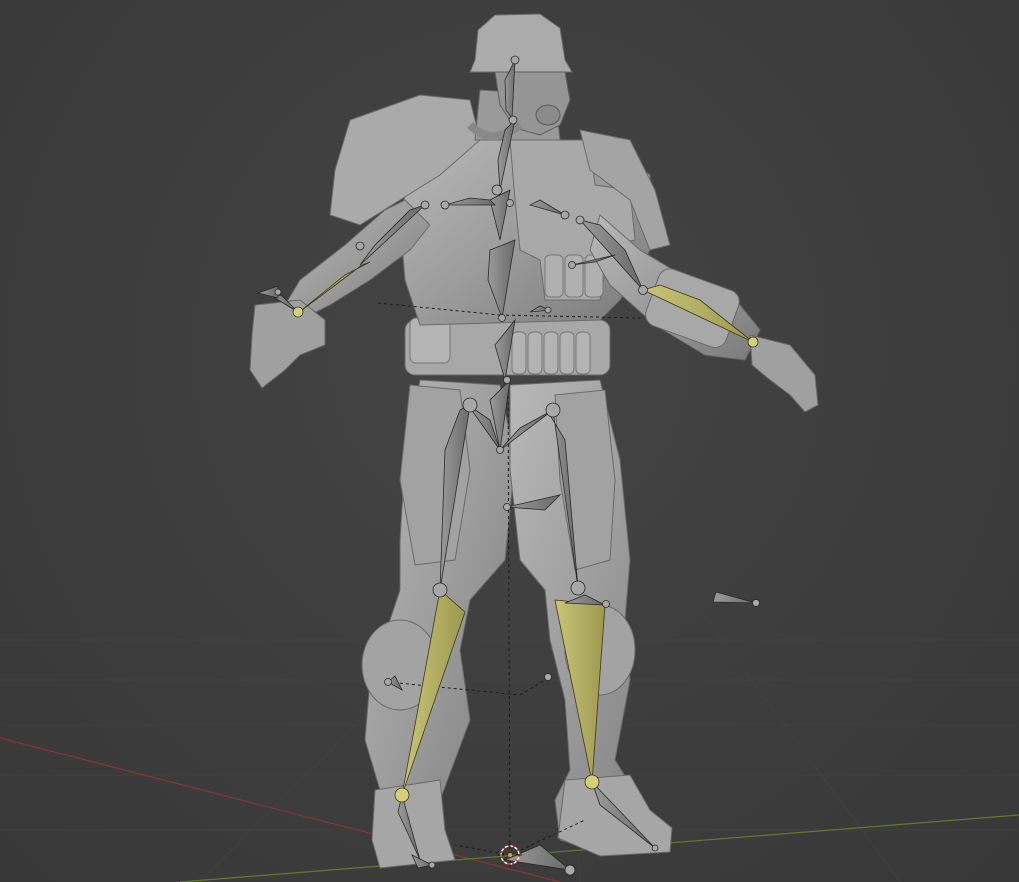 The width and height of the screenshot is (1019, 882). Describe the element at coordinates (537, 857) in the screenshot. I see `bone-root` at that location.